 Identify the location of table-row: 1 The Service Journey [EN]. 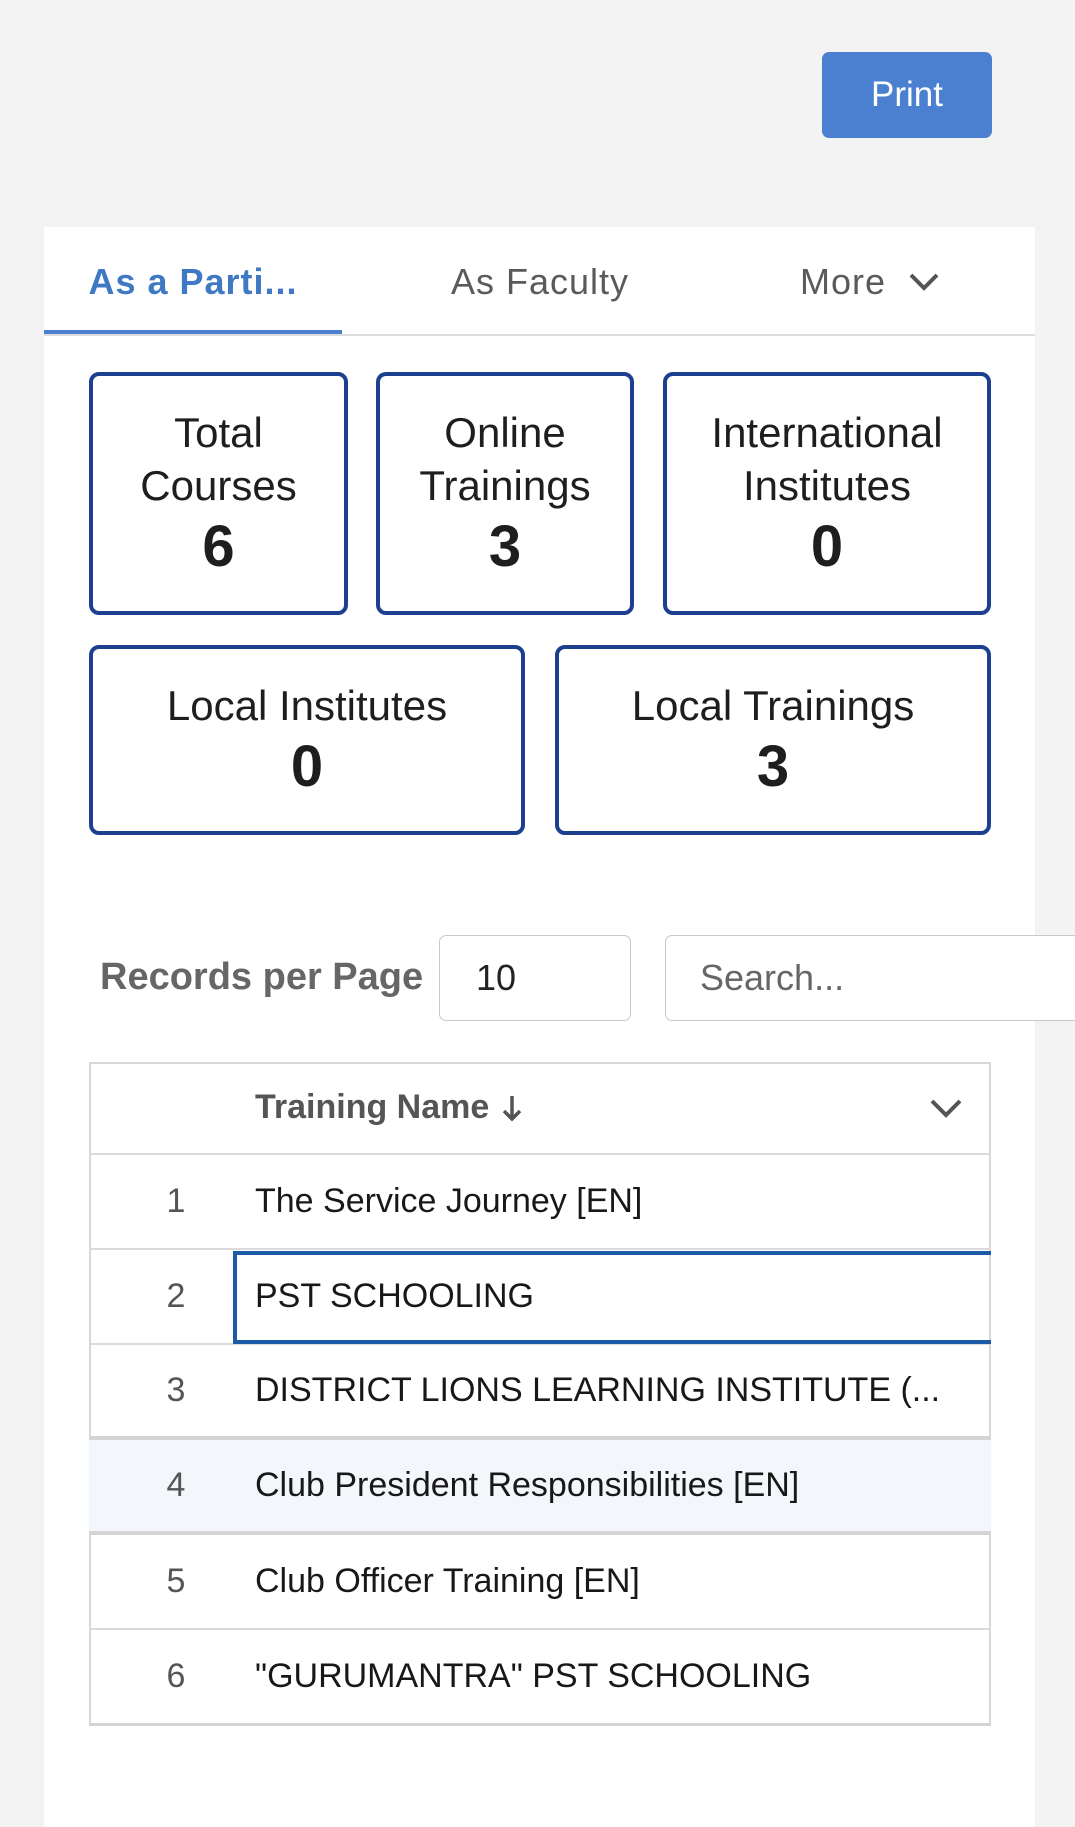
(540, 1202).